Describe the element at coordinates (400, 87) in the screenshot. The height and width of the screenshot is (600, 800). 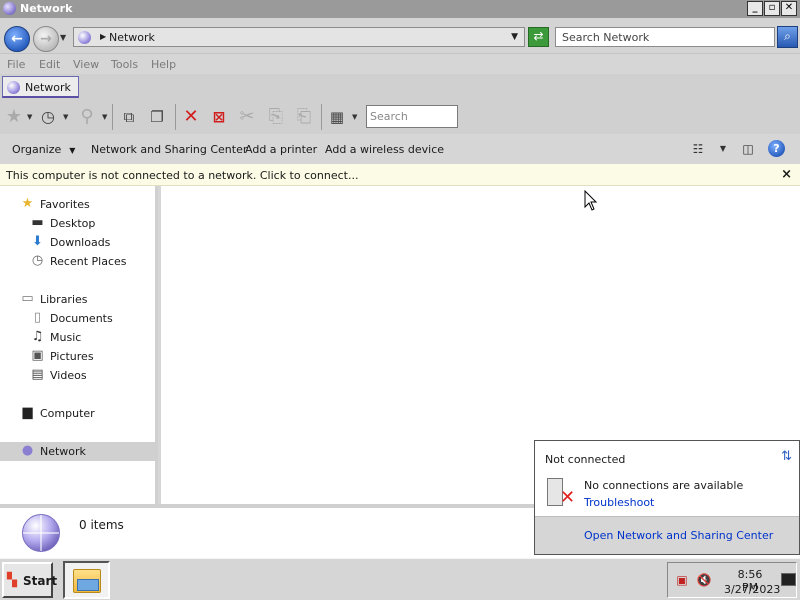
I see `tab-bar: Network` at that location.